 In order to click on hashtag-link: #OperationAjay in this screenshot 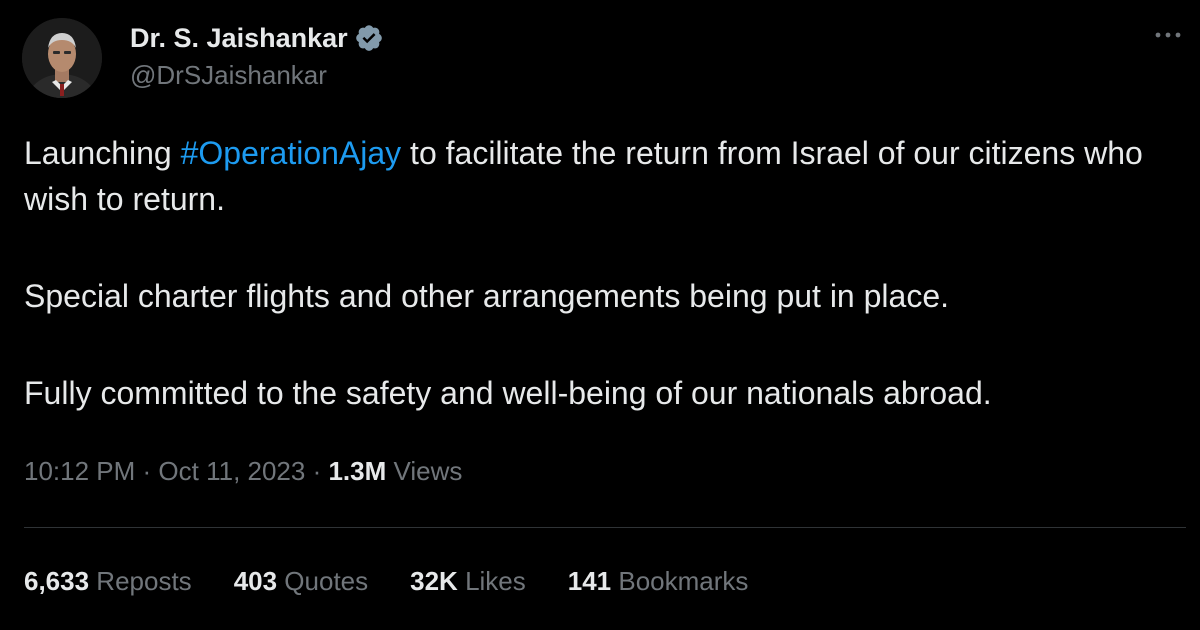, I will do `click(291, 153)`.